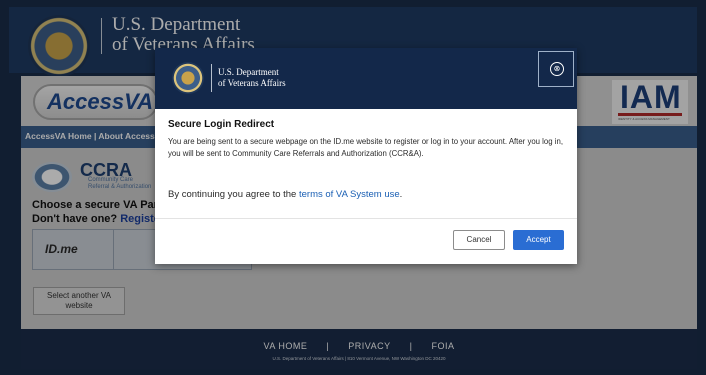 The height and width of the screenshot is (375, 706). Describe the element at coordinates (221, 124) in the screenshot. I see `modal-heading: Secure Login Redirect` at that location.